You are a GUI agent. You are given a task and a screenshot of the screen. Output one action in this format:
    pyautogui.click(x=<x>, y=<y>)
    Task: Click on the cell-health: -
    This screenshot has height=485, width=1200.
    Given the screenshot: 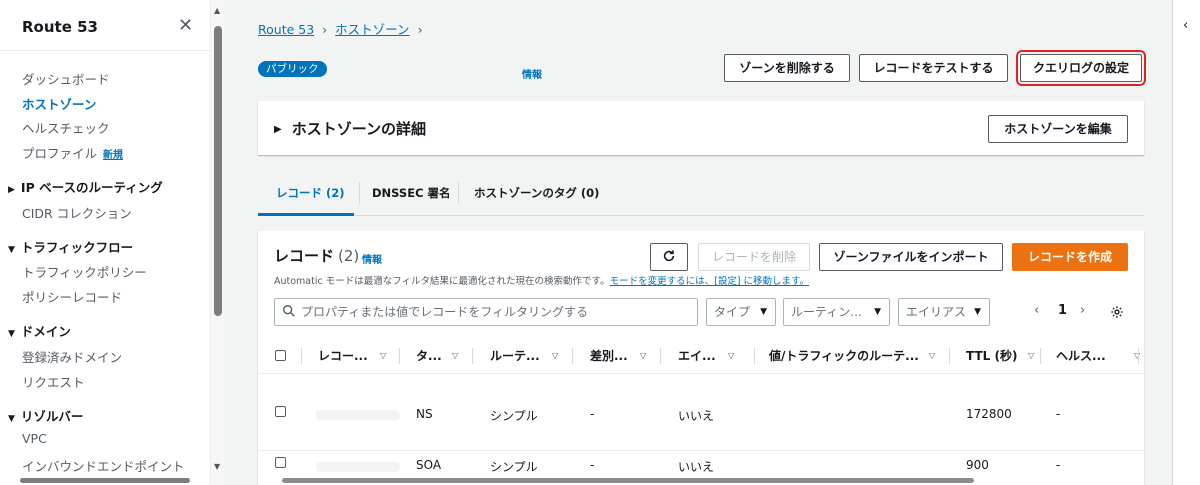 What is the action you would take?
    pyautogui.click(x=1058, y=414)
    